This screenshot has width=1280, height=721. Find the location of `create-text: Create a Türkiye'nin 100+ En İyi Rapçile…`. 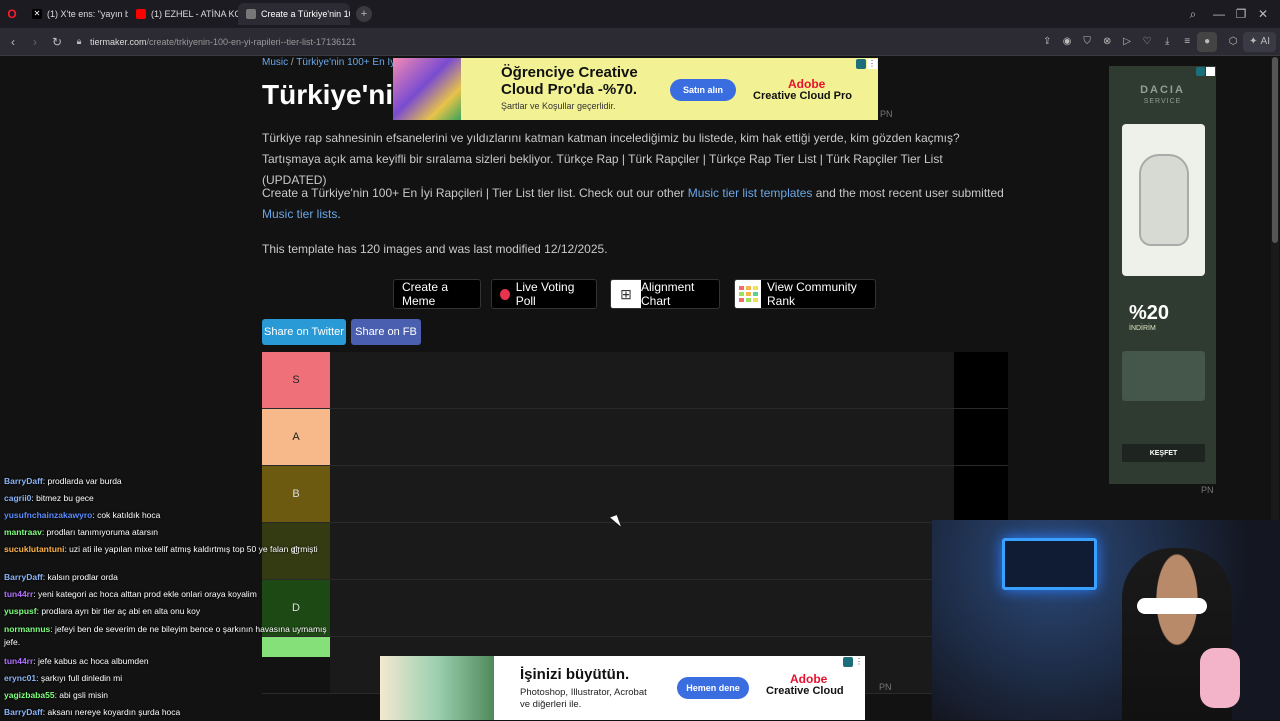

create-text: Create a Türkiye'nin 100+ En İyi Rapçile… is located at coordinates (634, 204).